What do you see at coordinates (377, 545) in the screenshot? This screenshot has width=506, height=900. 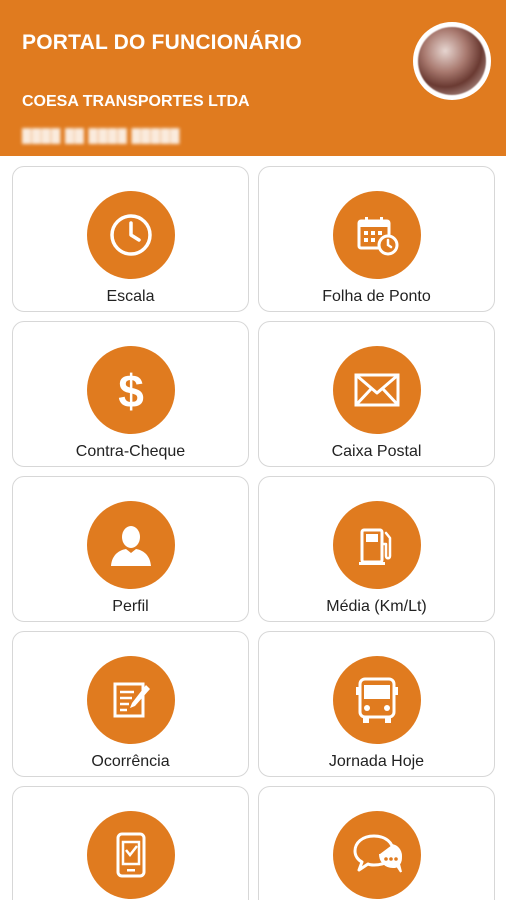 I see `fuel-pump-icon` at bounding box center [377, 545].